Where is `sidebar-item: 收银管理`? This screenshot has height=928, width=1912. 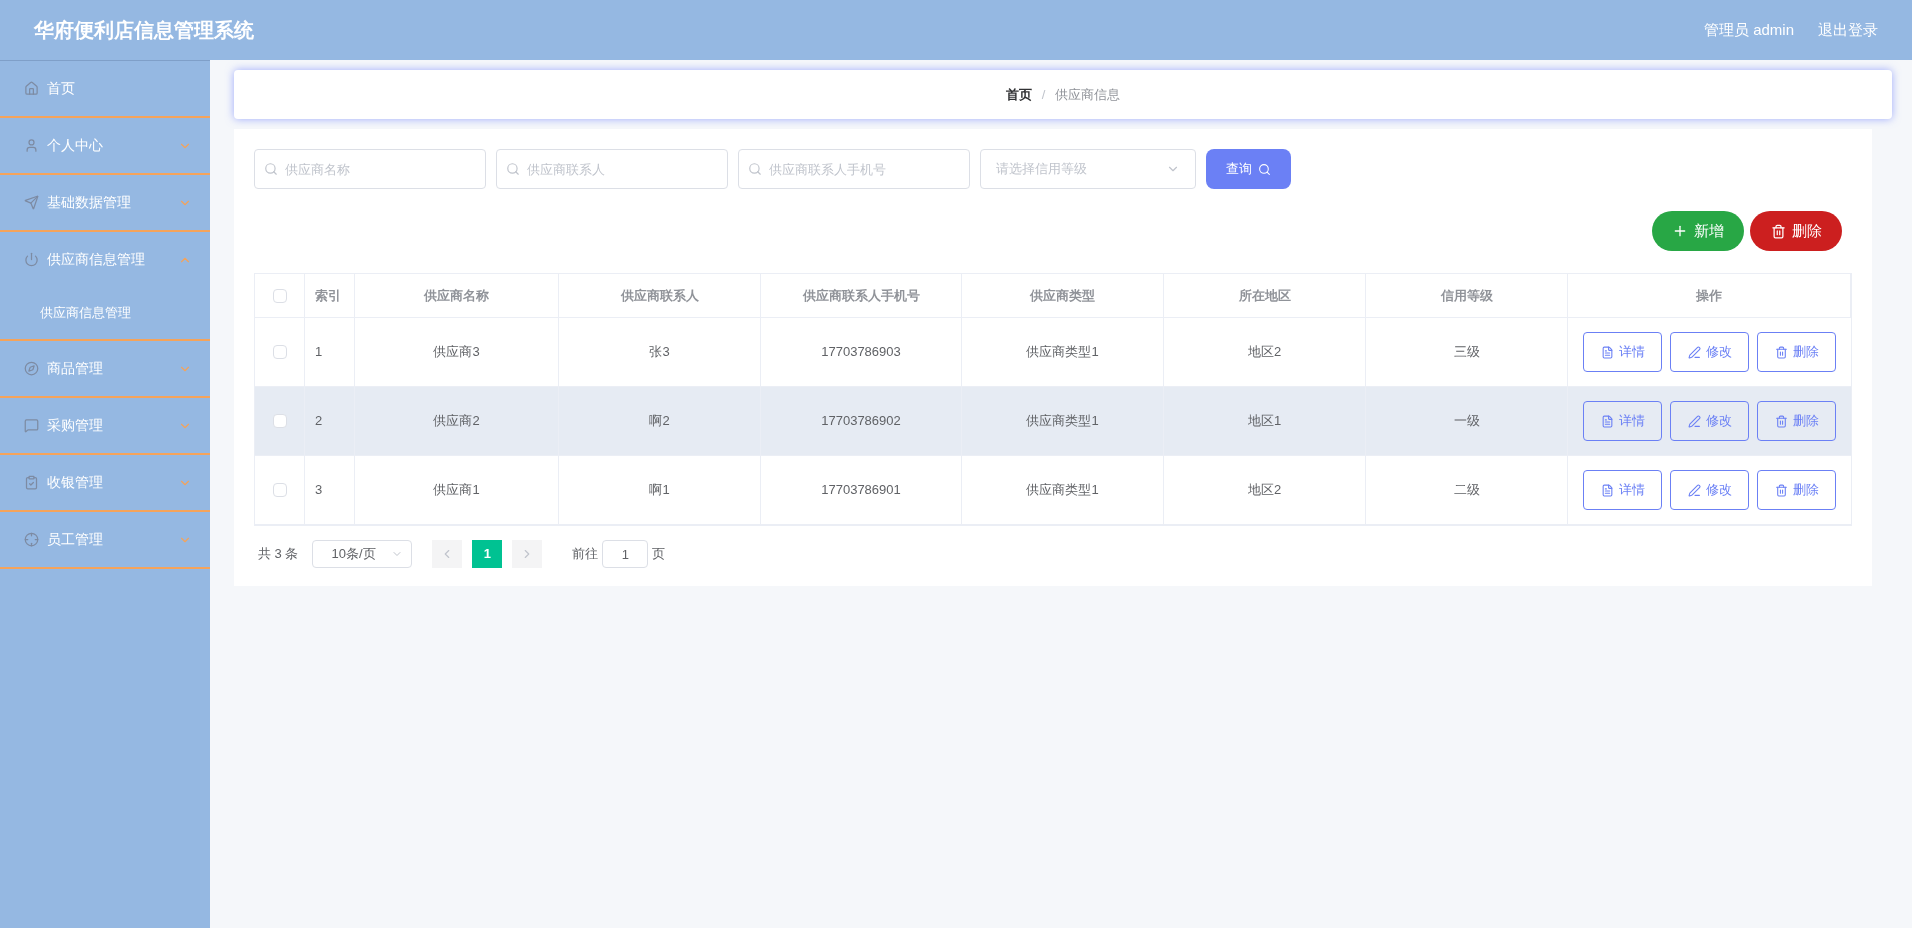
sidebar-item: 收银管理 is located at coordinates (105, 482).